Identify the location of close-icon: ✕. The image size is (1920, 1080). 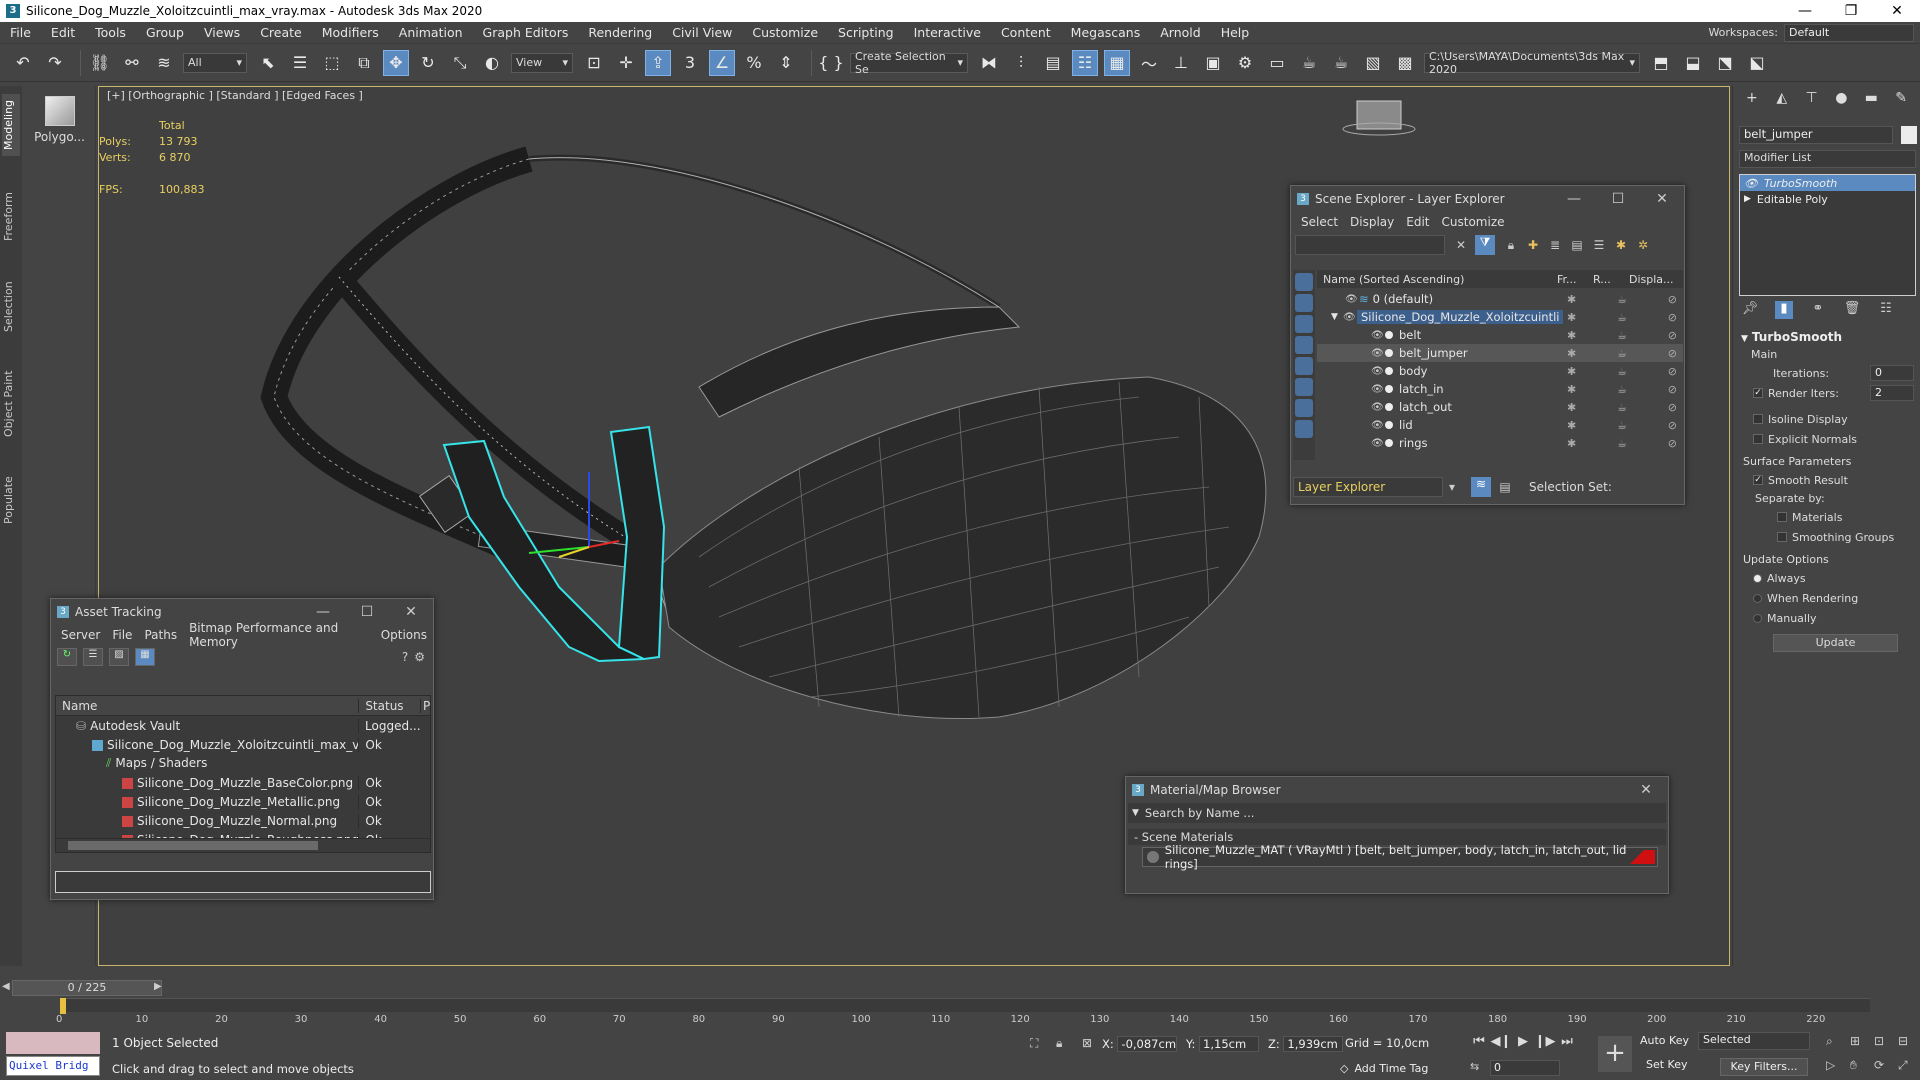
(411, 612).